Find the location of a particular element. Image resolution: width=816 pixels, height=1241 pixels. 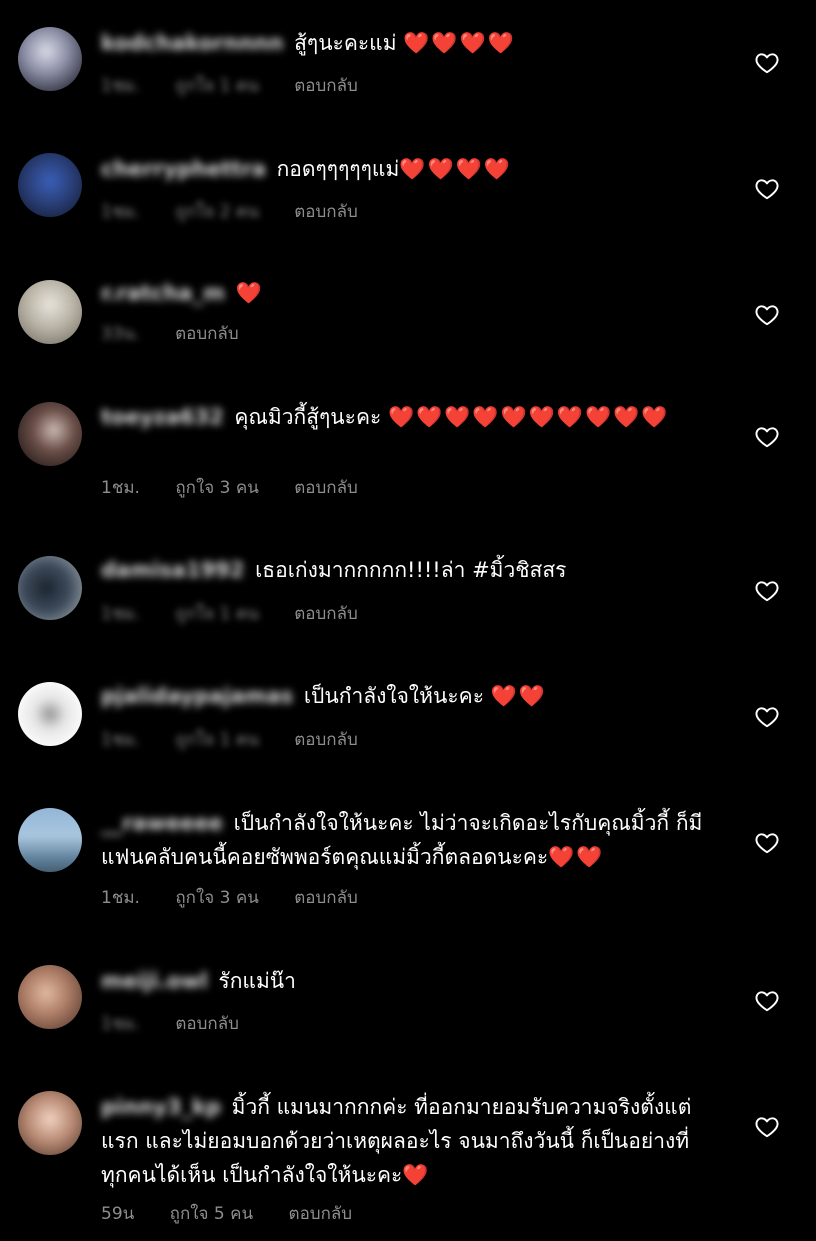

comment-body: meiji.owl รักแม่น๊า is located at coordinates (406, 981).